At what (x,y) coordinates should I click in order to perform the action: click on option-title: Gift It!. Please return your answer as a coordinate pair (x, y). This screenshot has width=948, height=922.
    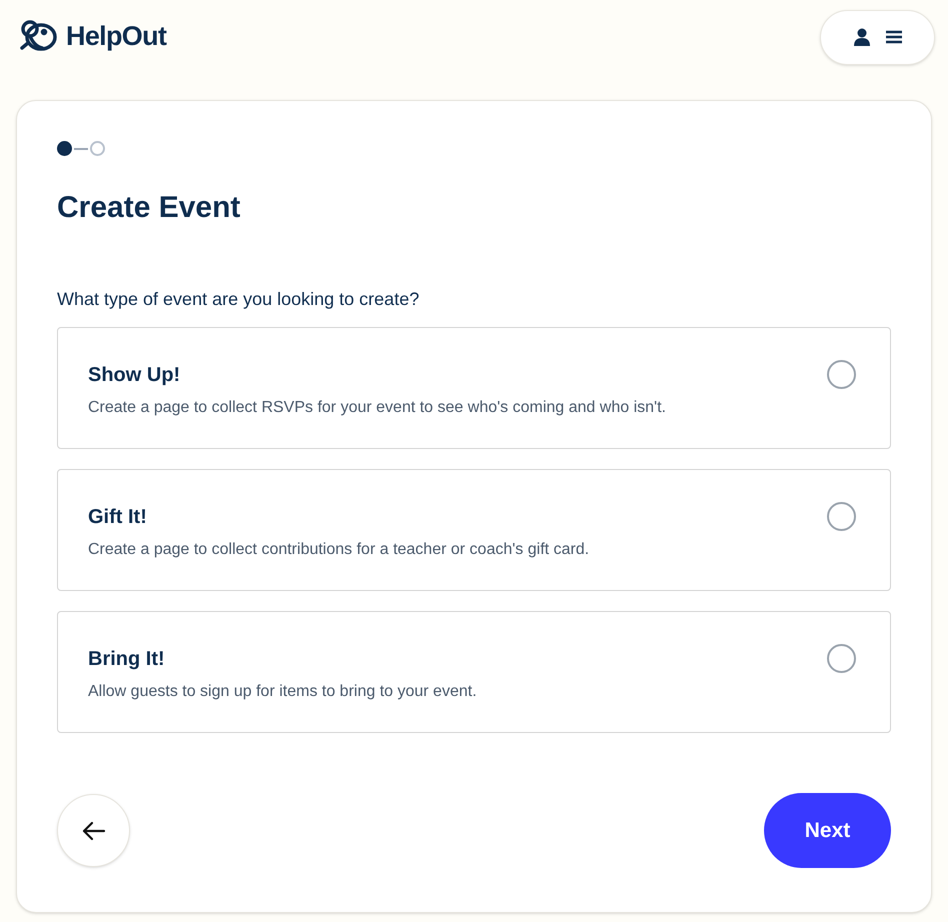
    Looking at the image, I should click on (118, 517).